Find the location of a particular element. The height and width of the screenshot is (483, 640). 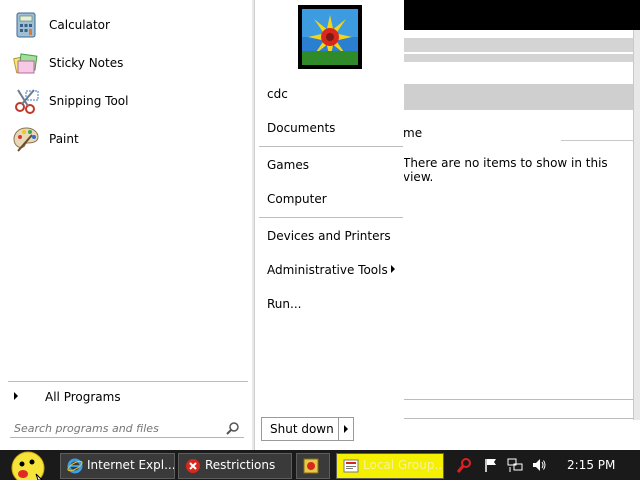

app-icon is located at coordinates (311, 466).